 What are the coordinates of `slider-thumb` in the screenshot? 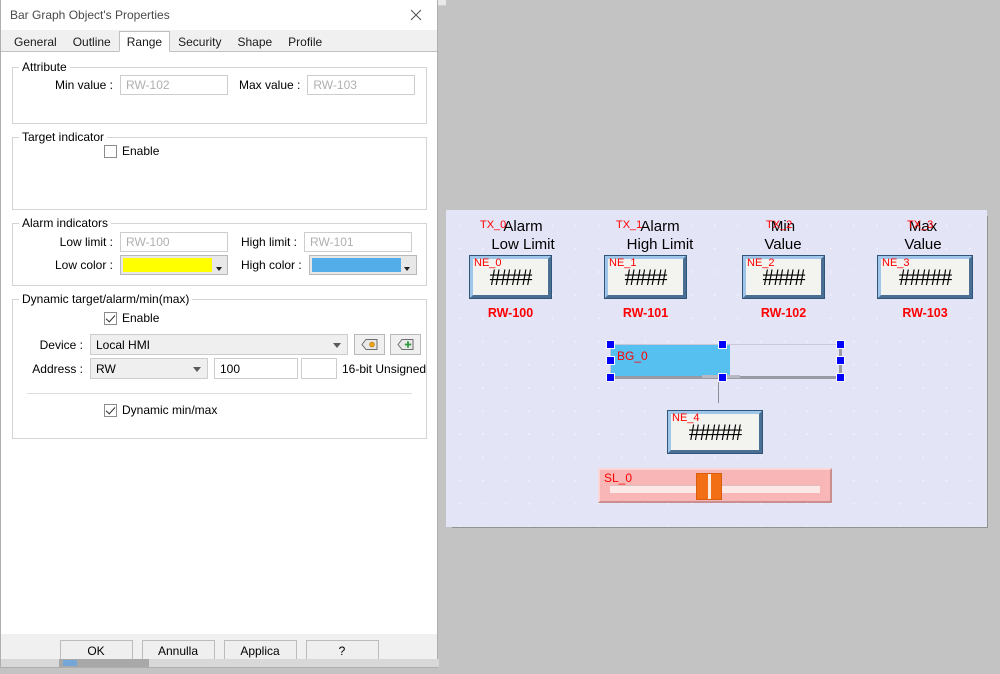 It's located at (709, 486).